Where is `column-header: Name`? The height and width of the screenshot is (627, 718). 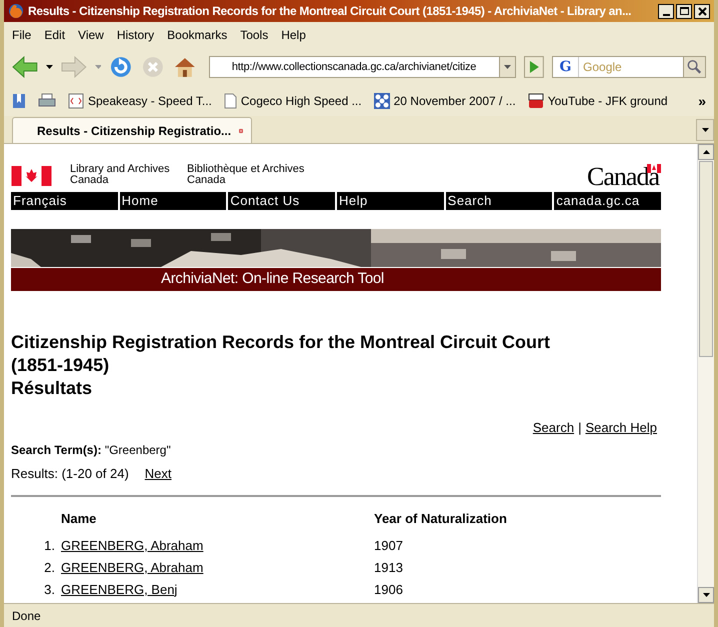 column-header: Name is located at coordinates (217, 521).